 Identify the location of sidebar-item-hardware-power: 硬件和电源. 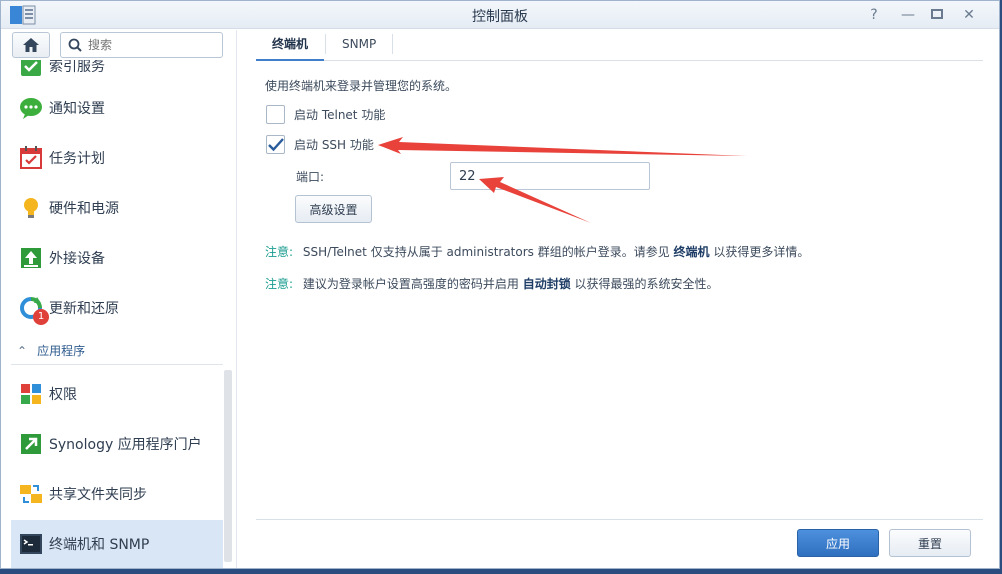
(117, 208).